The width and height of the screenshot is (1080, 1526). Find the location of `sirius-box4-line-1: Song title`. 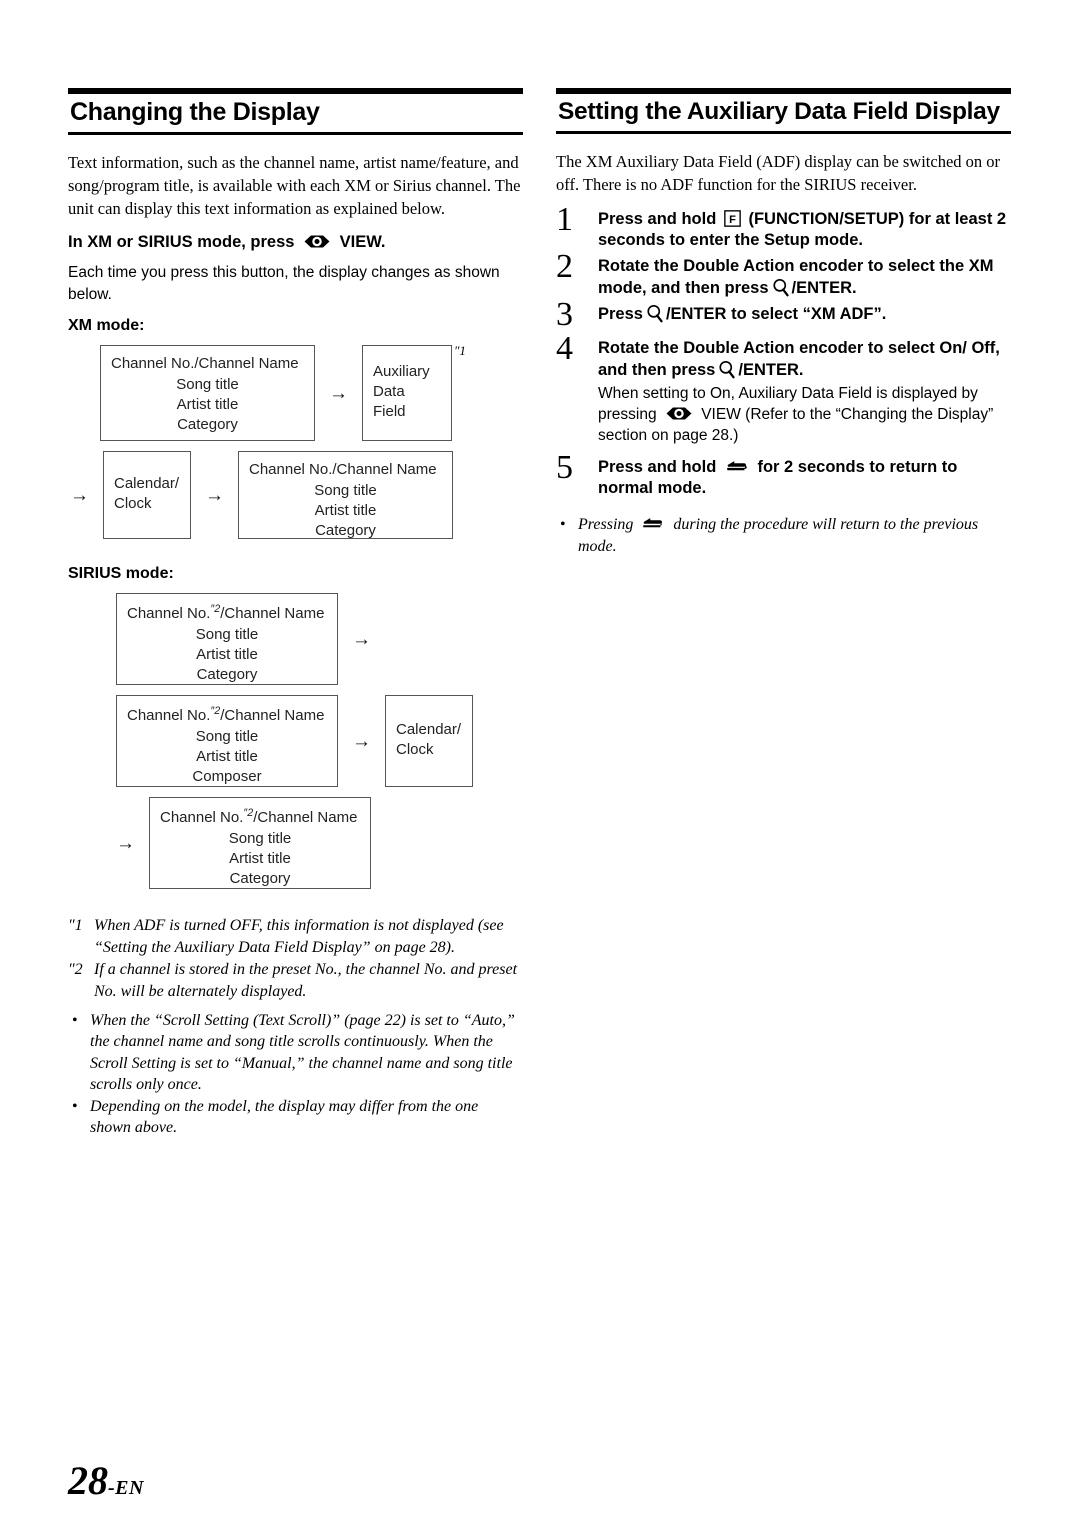

sirius-box4-line-1: Song title is located at coordinates (260, 838).